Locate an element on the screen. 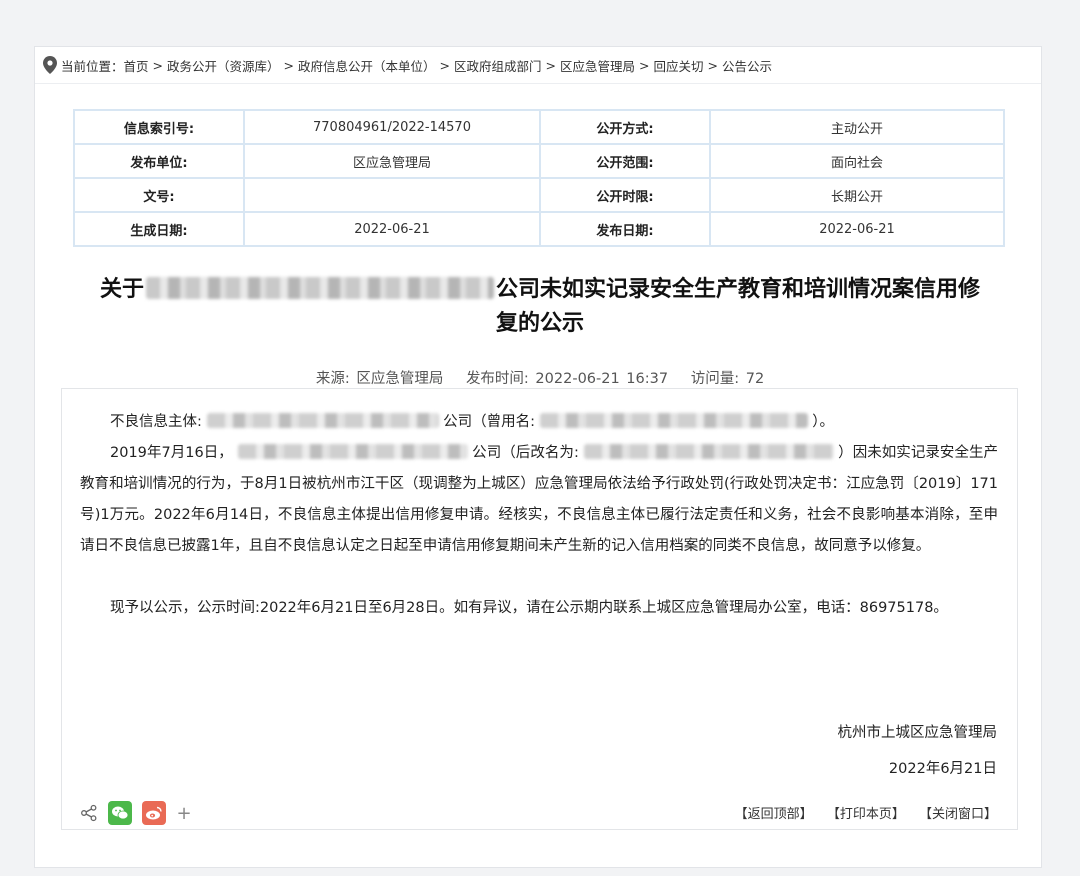  date-text: 2019年7月16日， is located at coordinates (171, 453).